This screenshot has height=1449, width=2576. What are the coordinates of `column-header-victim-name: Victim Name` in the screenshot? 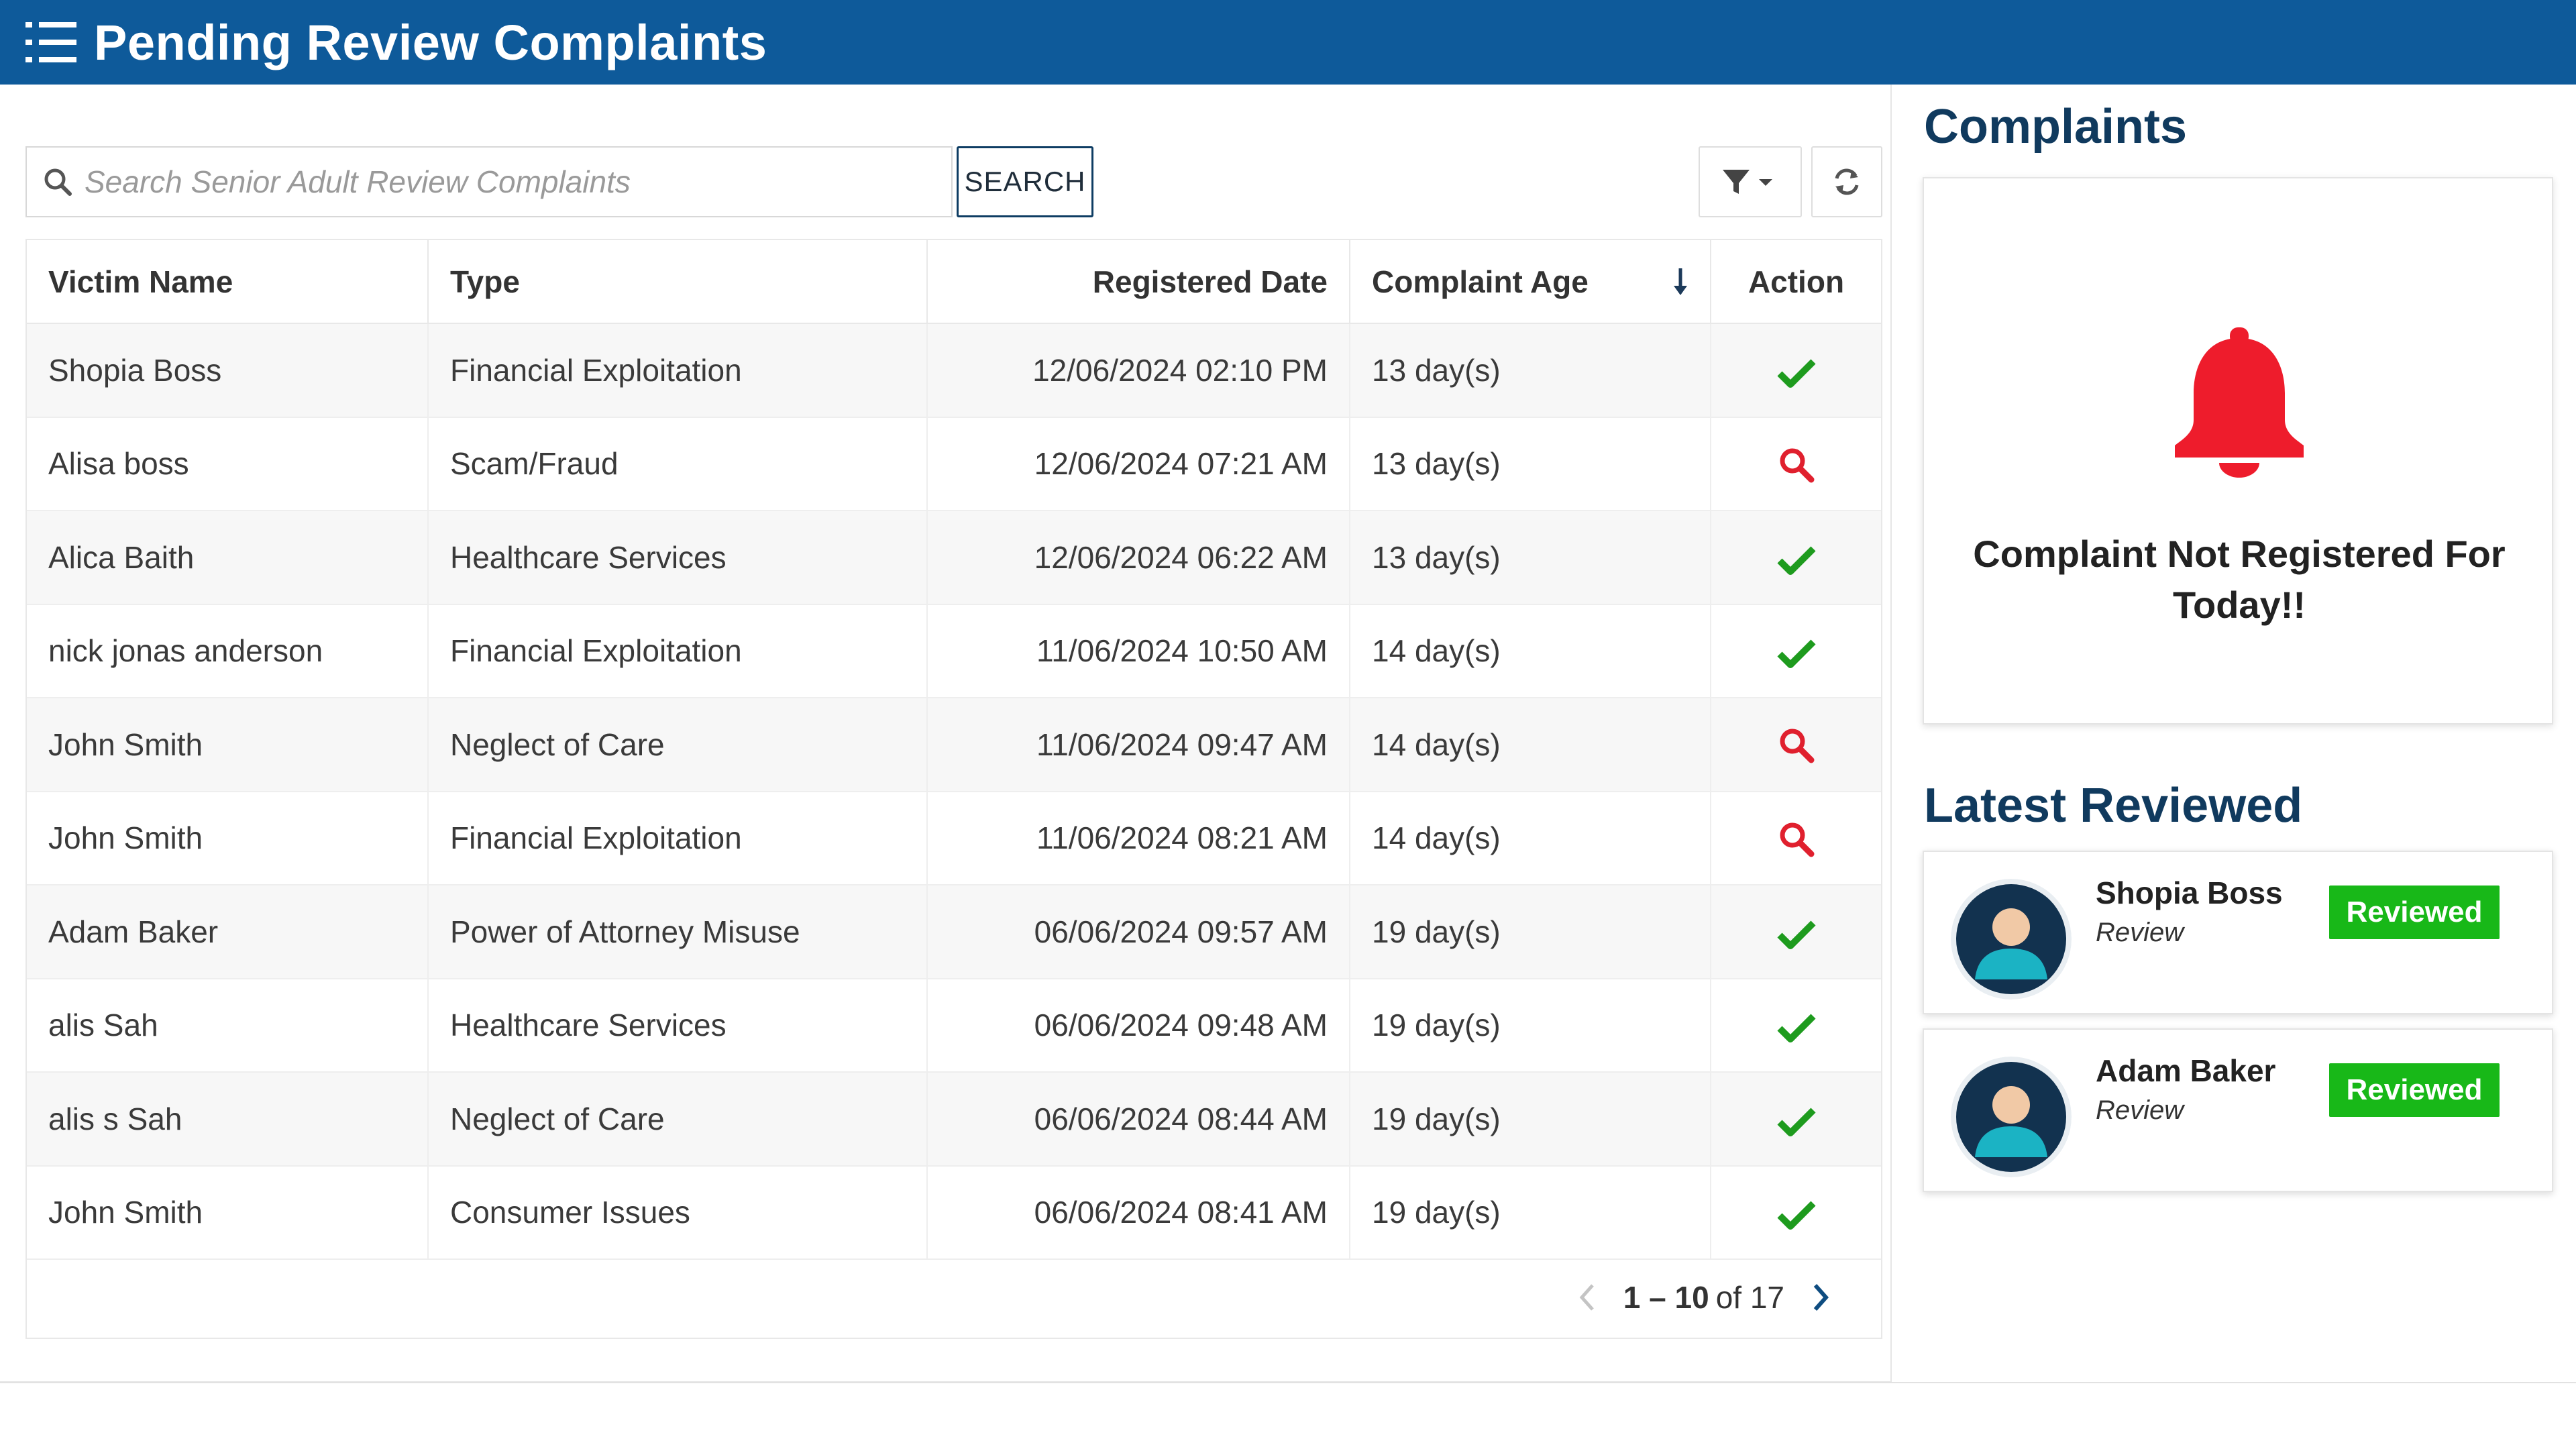 It's located at (228, 282).